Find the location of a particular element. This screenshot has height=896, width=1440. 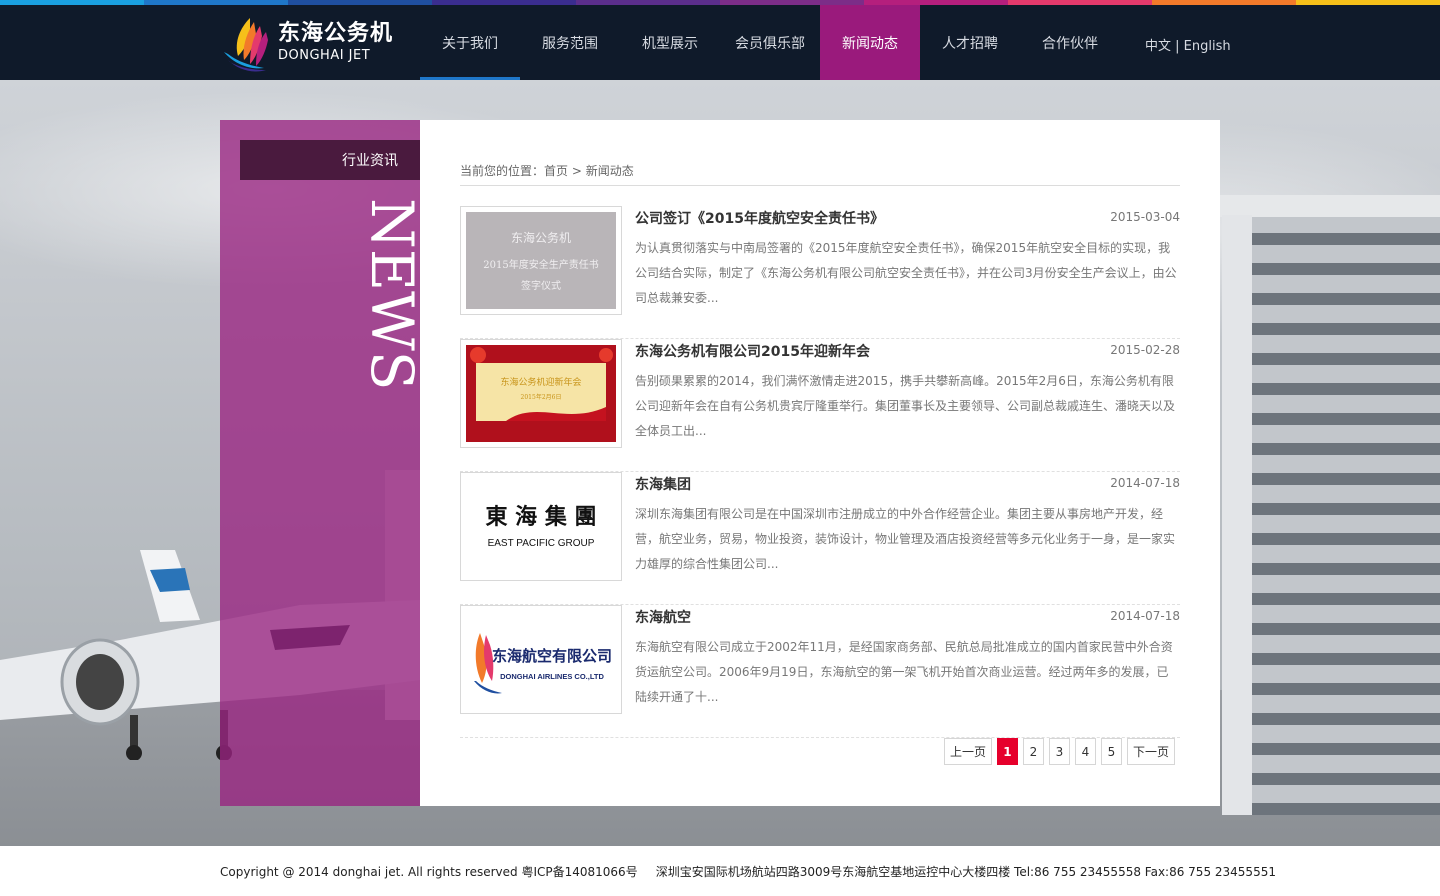

thumb-text: 东海公务机迎新年会 is located at coordinates (540, 382).